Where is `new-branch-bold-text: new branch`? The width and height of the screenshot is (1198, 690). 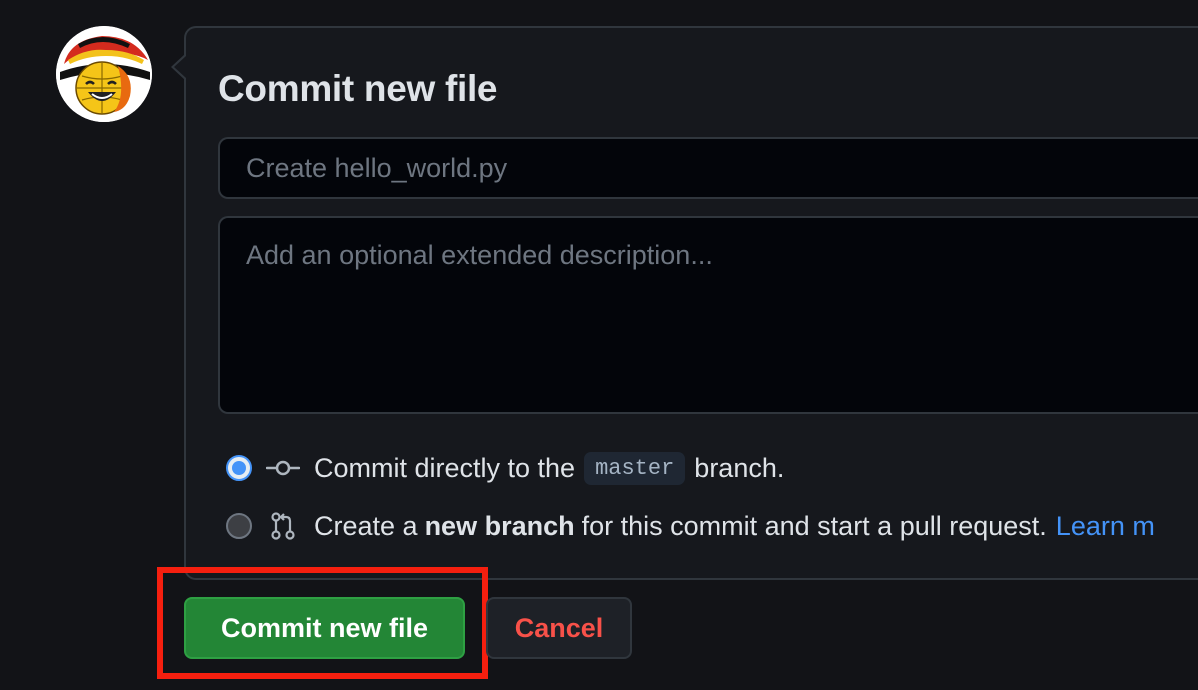 new-branch-bold-text: new branch is located at coordinates (499, 525).